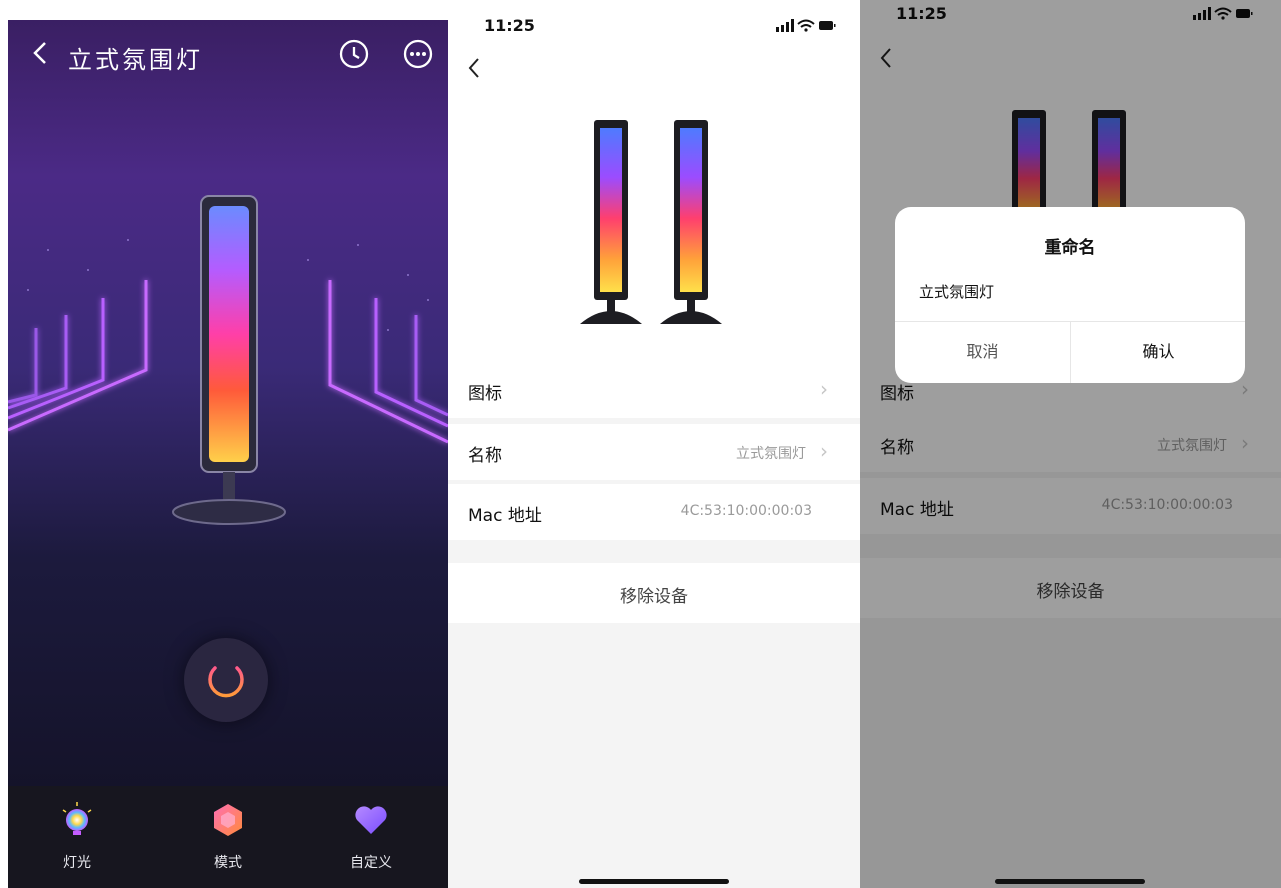 The image size is (1281, 888). What do you see at coordinates (228, 863) in the screenshot?
I see `tab-mode-label: 模式` at bounding box center [228, 863].